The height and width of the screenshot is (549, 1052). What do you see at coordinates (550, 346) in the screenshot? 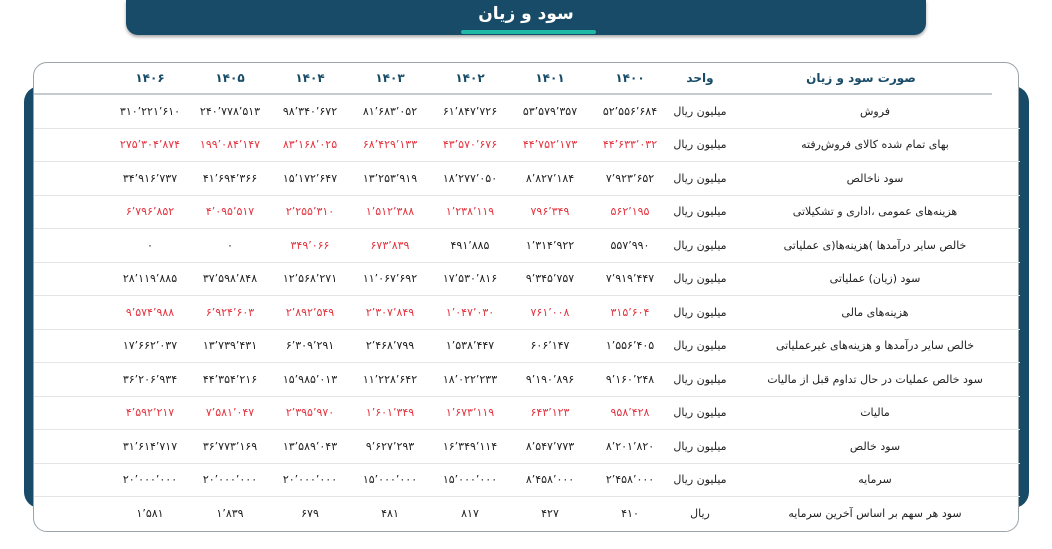
I see `row-value: ۶۰۶٬۱۴۷` at bounding box center [550, 346].